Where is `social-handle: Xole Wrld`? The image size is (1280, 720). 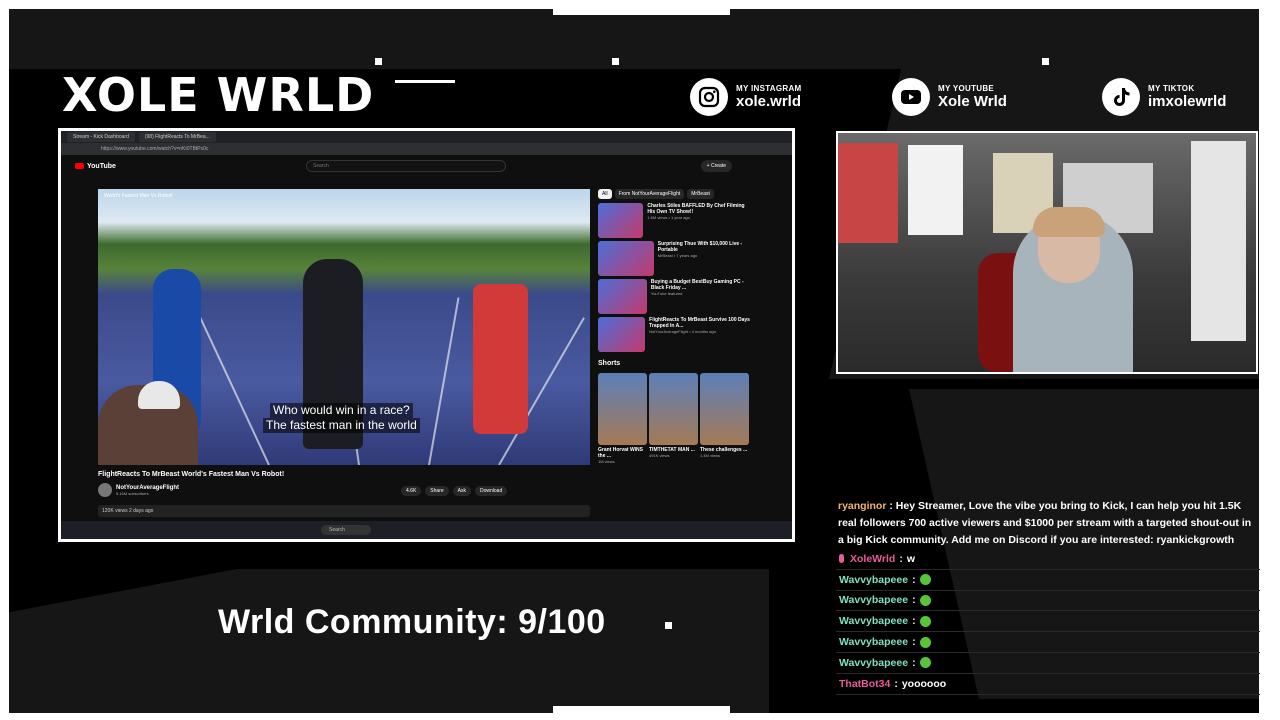 social-handle: Xole Wrld is located at coordinates (972, 101).